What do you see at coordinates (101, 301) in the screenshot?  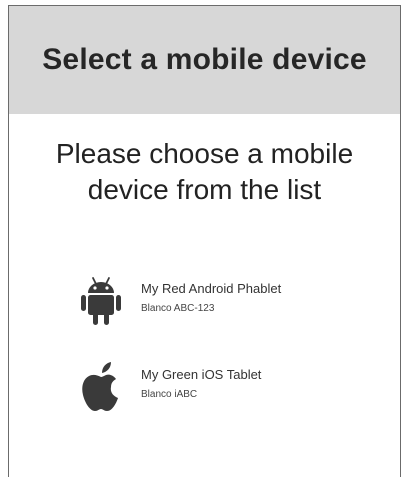 I see `android-icon` at bounding box center [101, 301].